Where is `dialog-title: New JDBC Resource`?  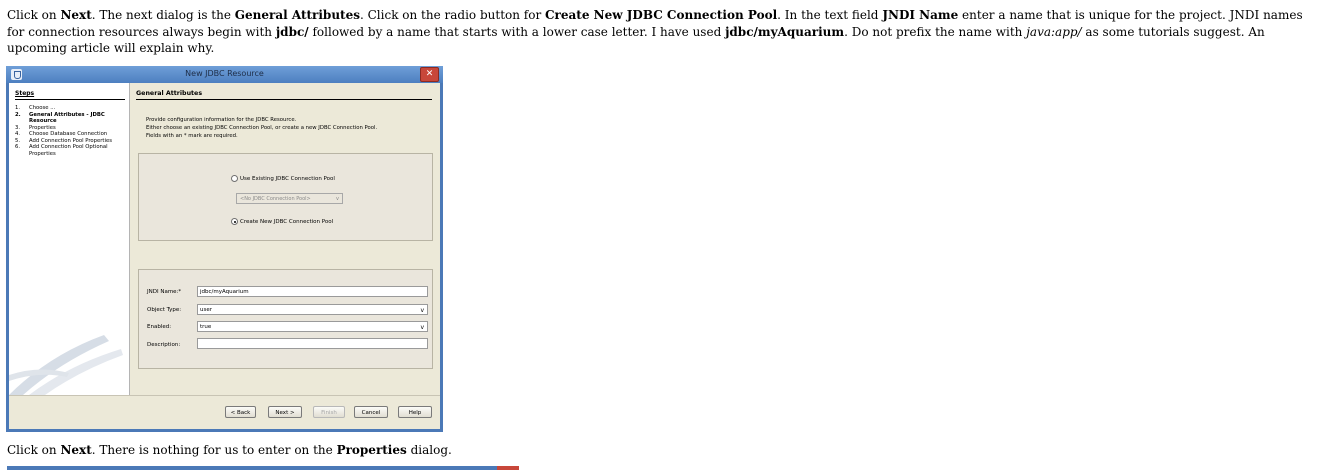 dialog-title: New JDBC Resource is located at coordinates (224, 73).